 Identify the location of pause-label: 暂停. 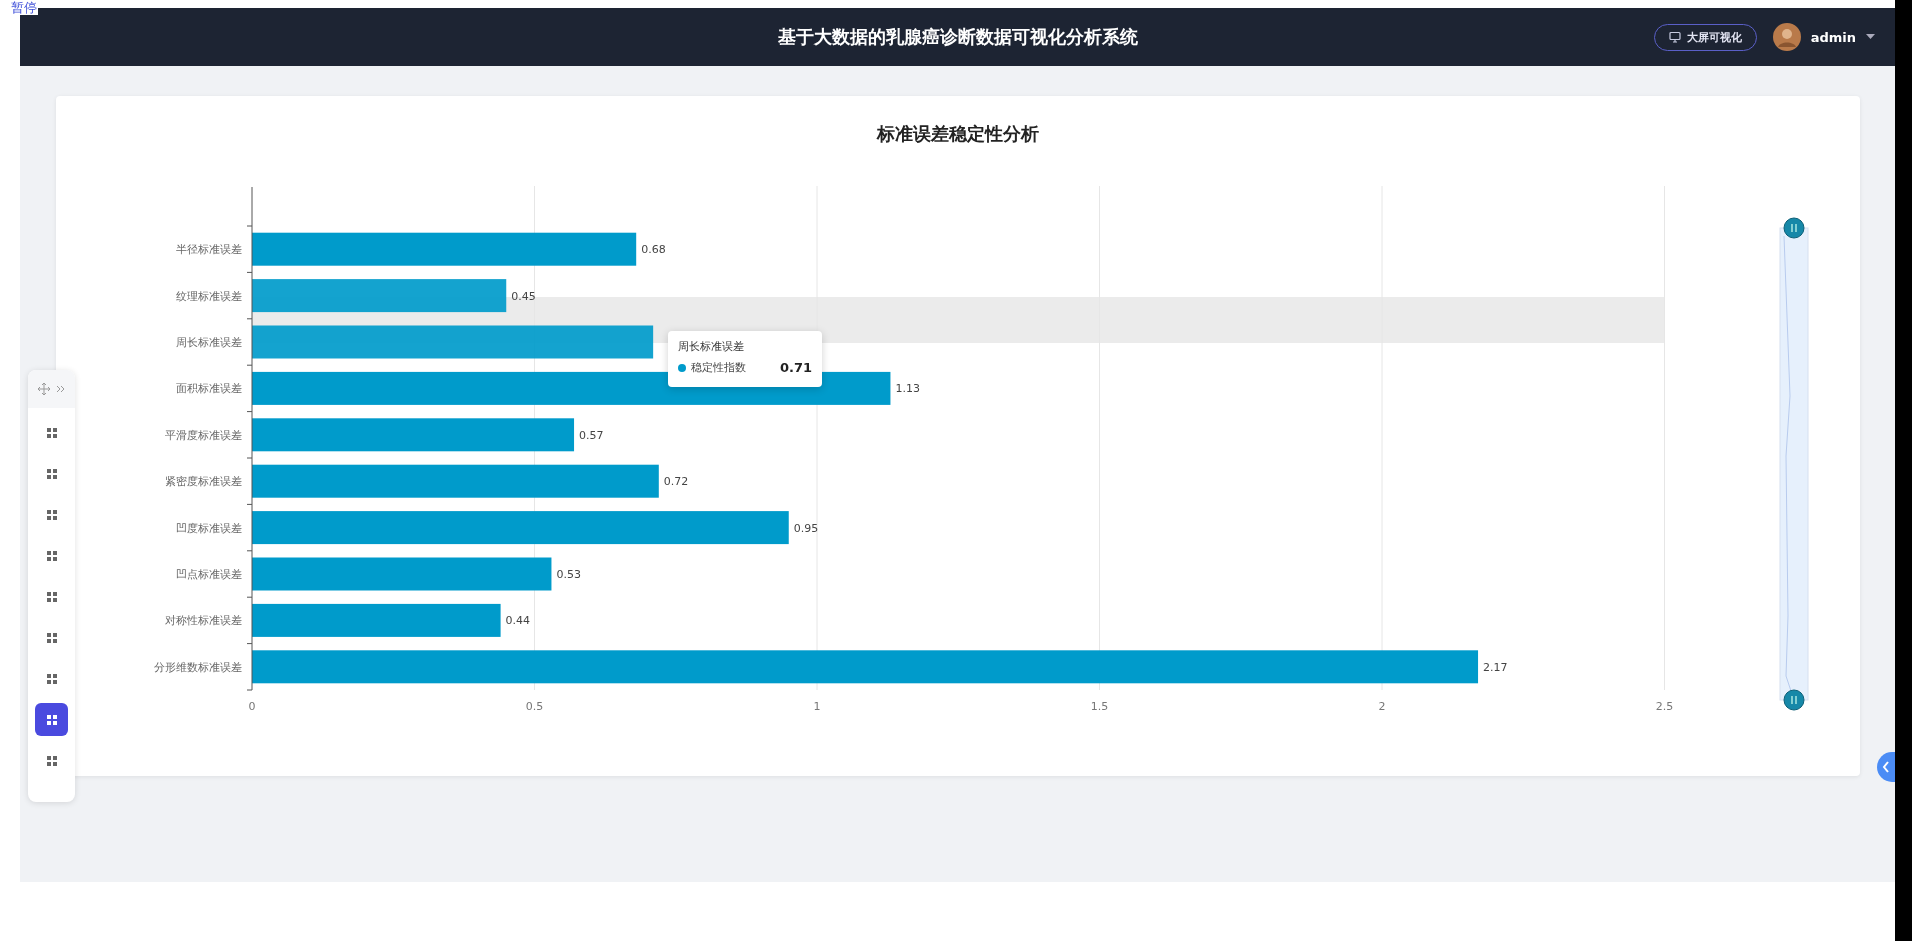
(24, 7).